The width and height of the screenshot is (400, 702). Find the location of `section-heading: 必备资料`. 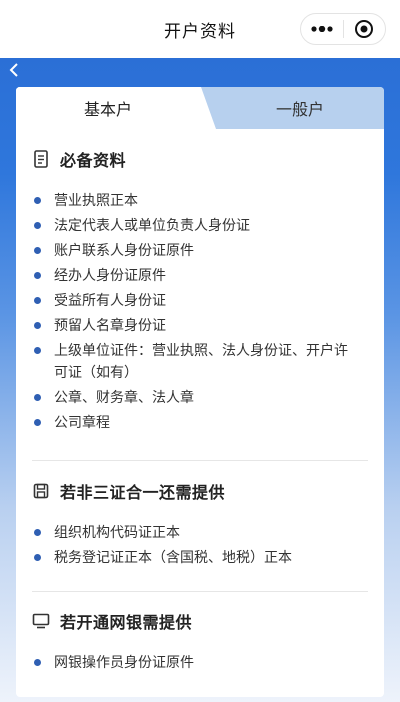

section-heading: 必备资料 is located at coordinates (93, 160).